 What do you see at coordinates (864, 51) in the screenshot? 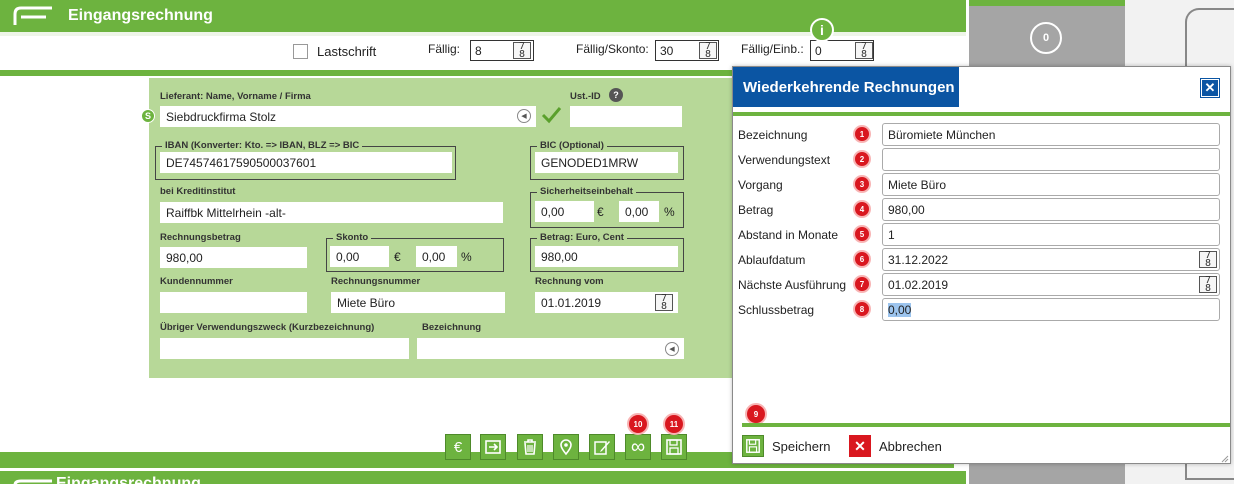
I see `faellig-einb-calendar-icon: 78` at bounding box center [864, 51].